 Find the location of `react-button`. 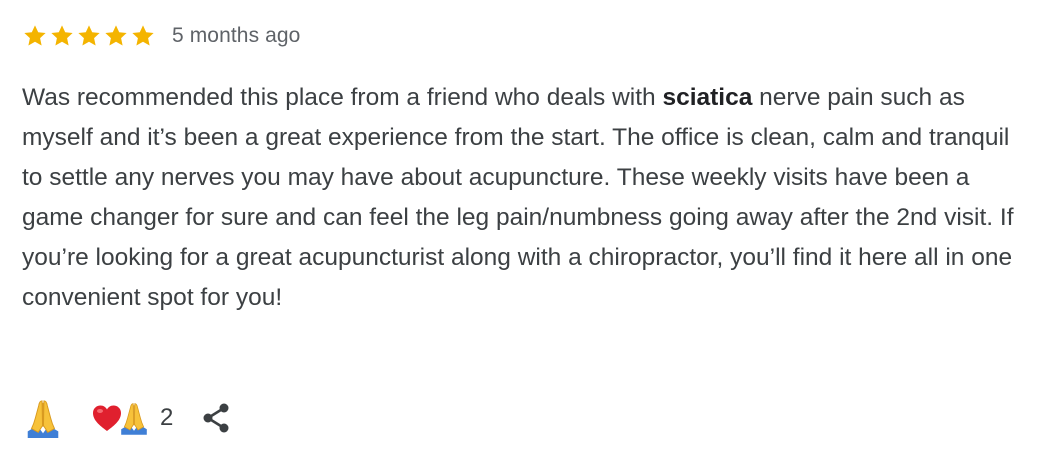

react-button is located at coordinates (43, 418).